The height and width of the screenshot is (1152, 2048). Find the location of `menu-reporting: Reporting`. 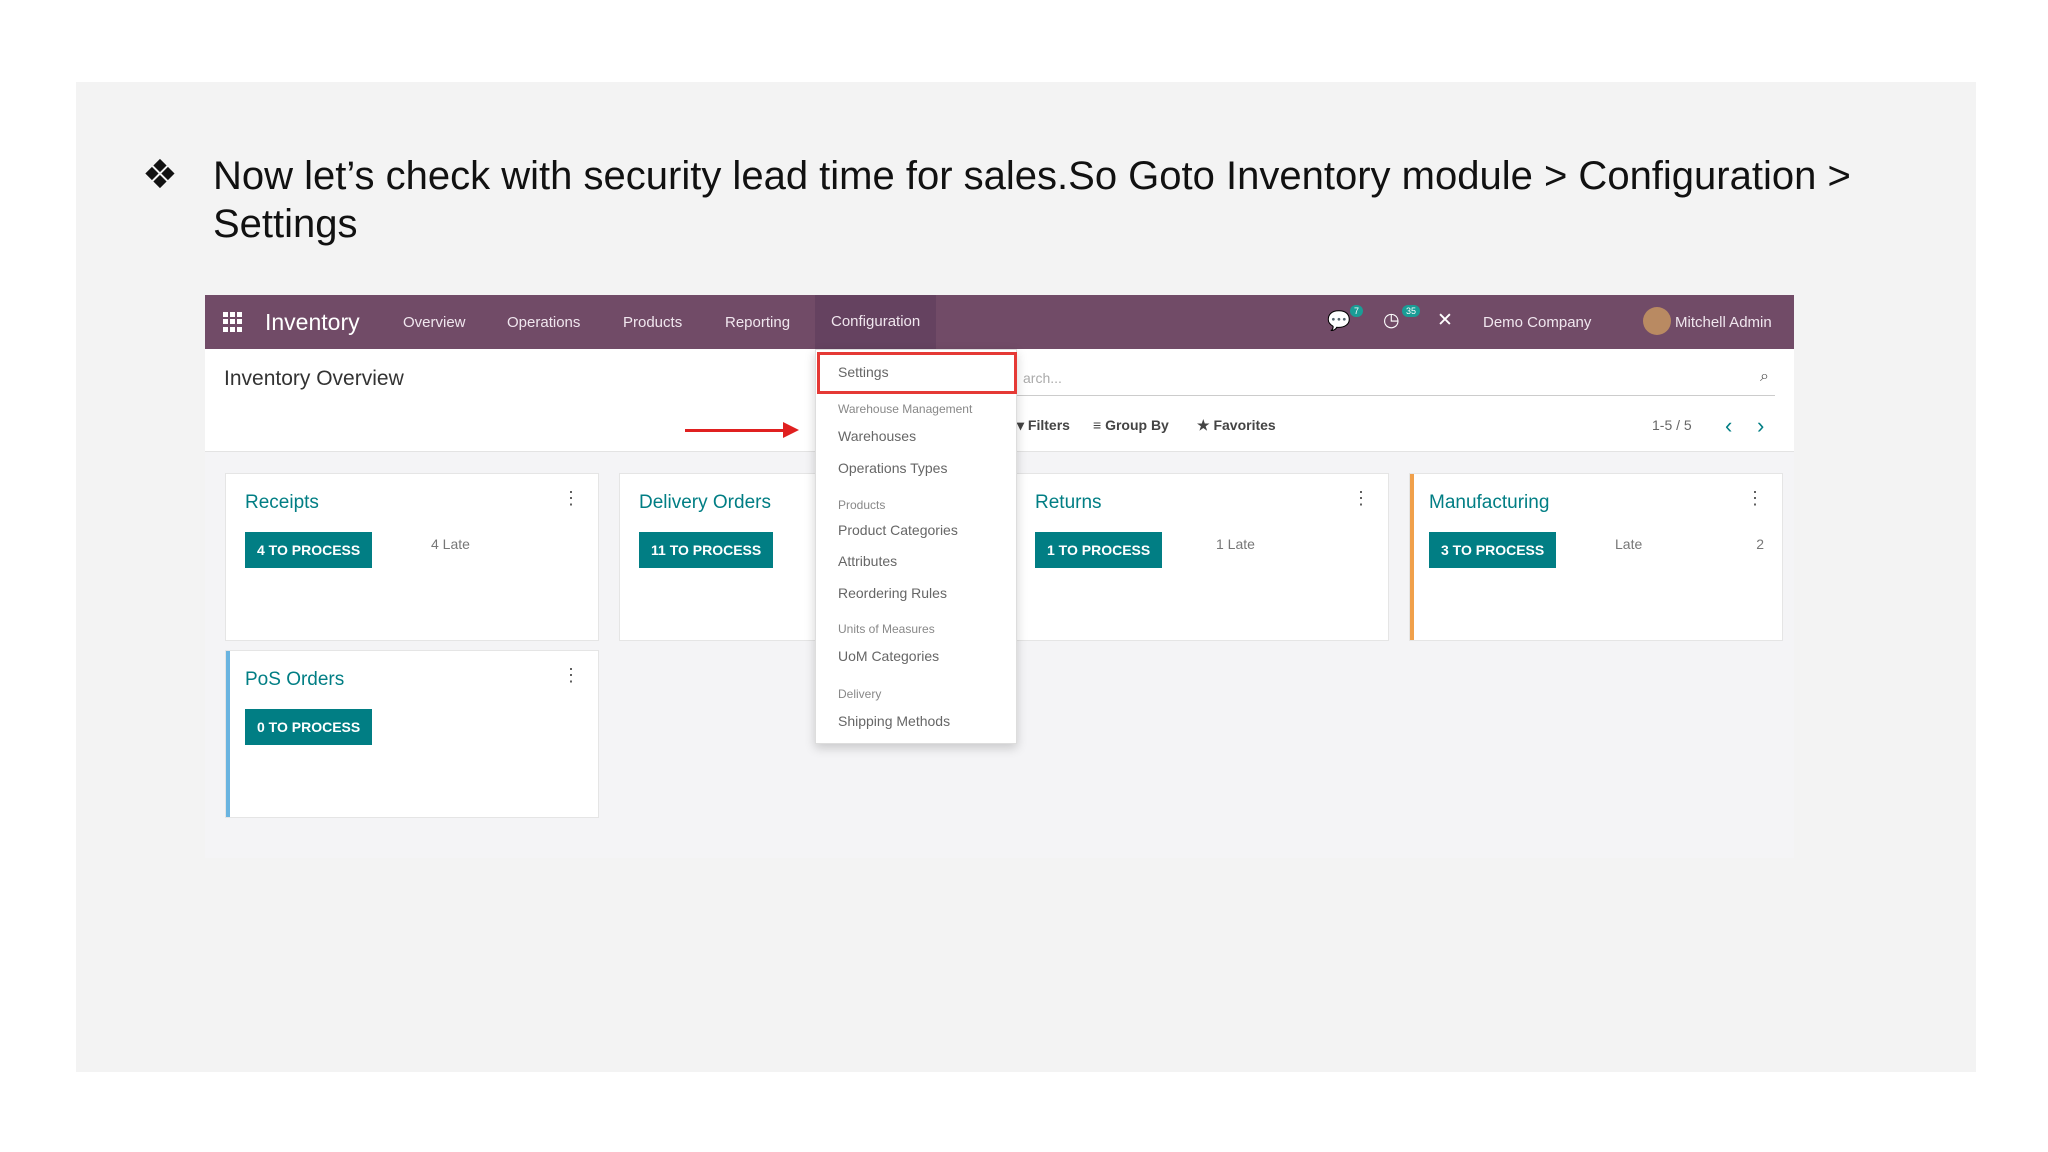

menu-reporting: Reporting is located at coordinates (757, 322).